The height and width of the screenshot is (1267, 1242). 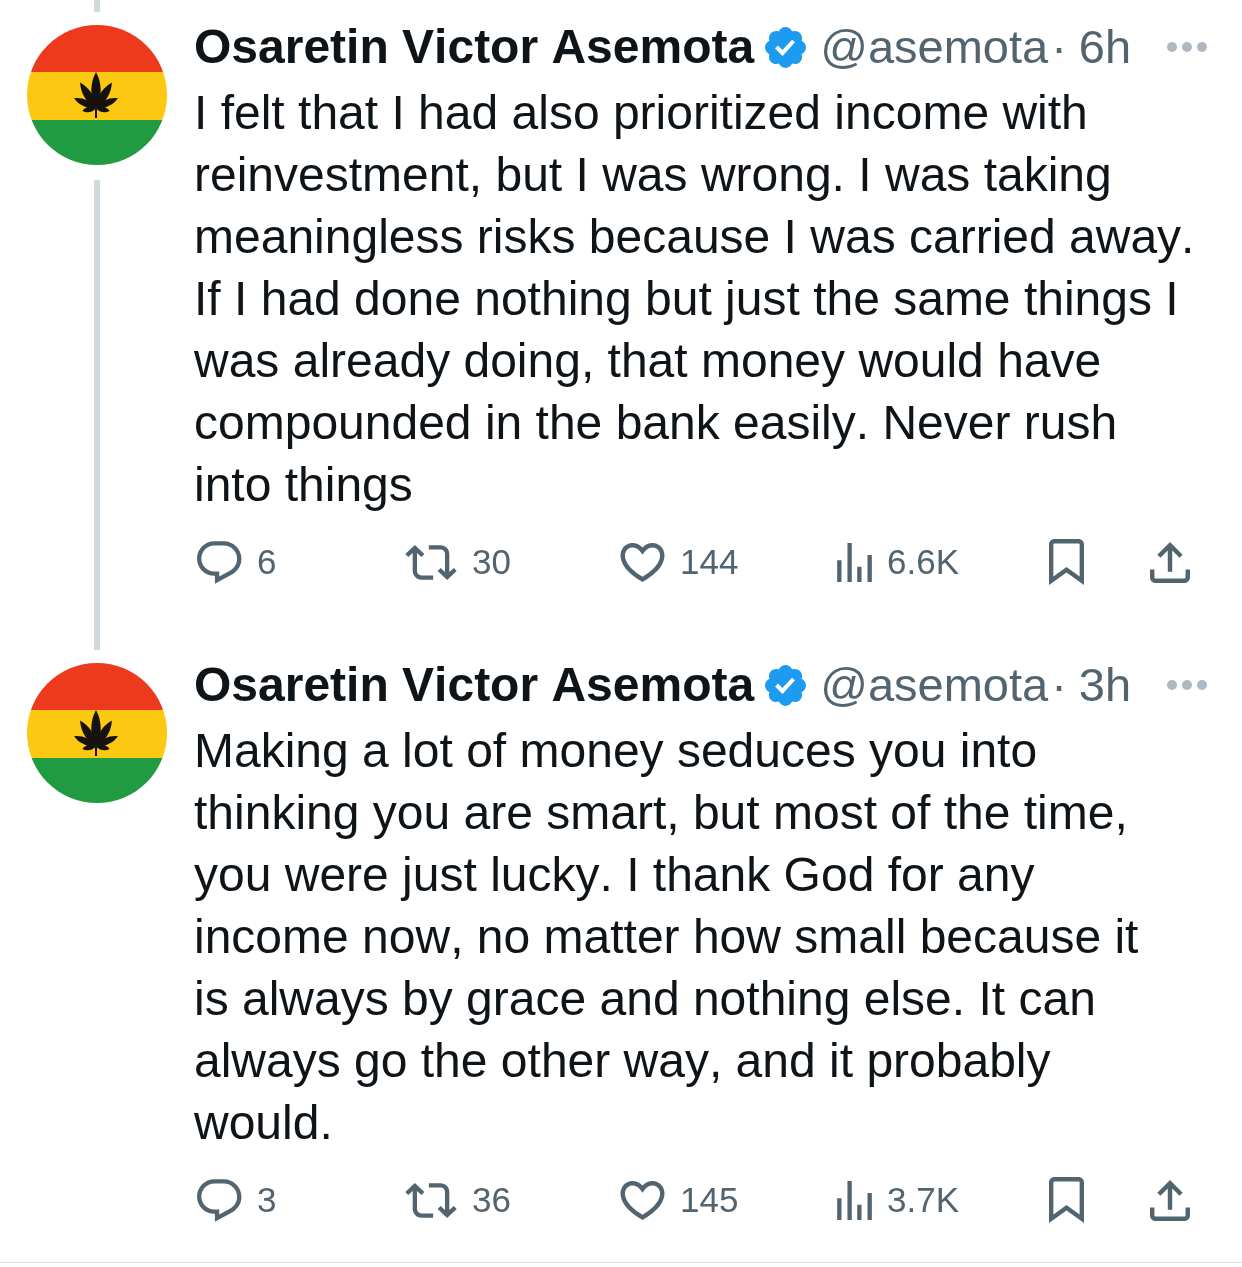 I want to click on like-button: 144, so click(x=679, y=562).